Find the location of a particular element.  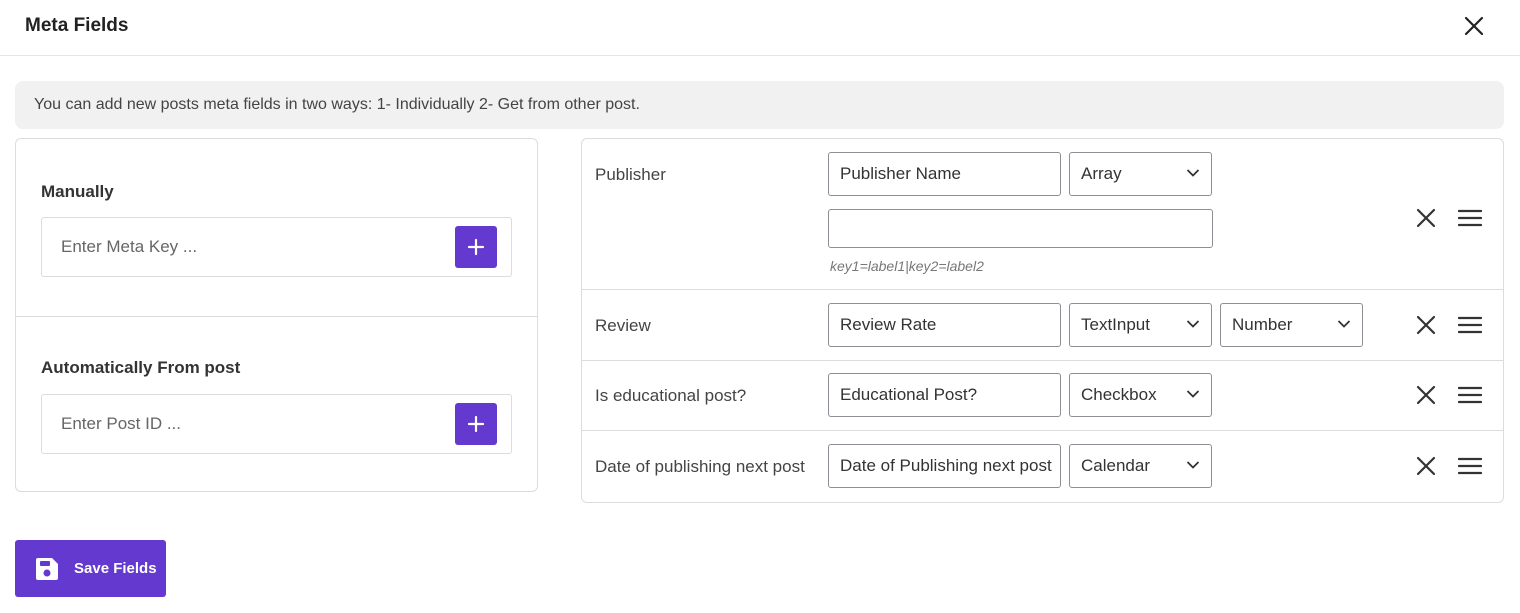

meta-field-row: Date of publishing next post Calendar is located at coordinates (1042, 466).